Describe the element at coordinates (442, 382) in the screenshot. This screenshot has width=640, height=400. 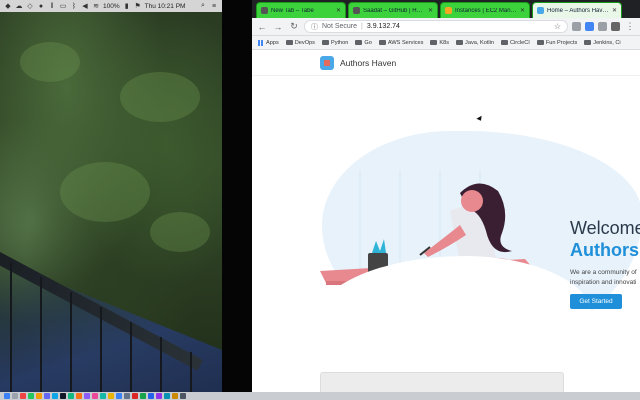
I see `content-card-placeholder` at that location.